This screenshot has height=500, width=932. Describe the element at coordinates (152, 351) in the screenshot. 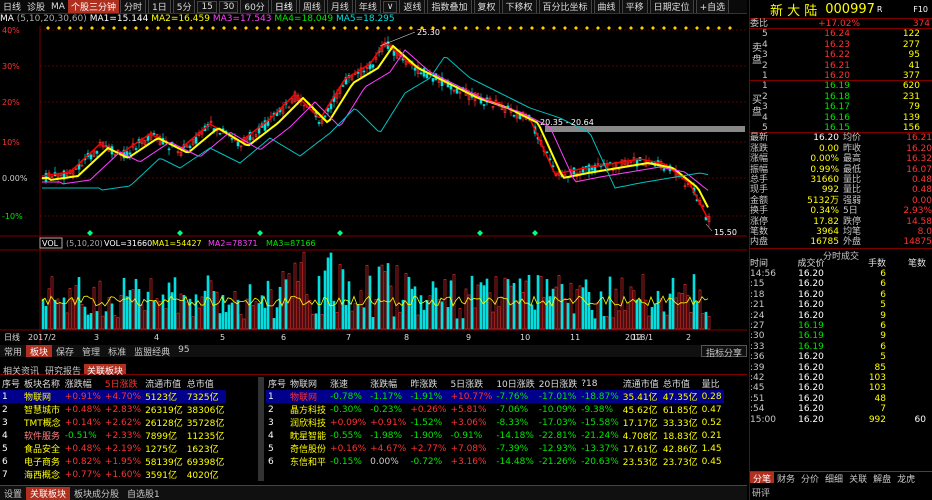

I see `tab-classic: 监盟经典` at that location.